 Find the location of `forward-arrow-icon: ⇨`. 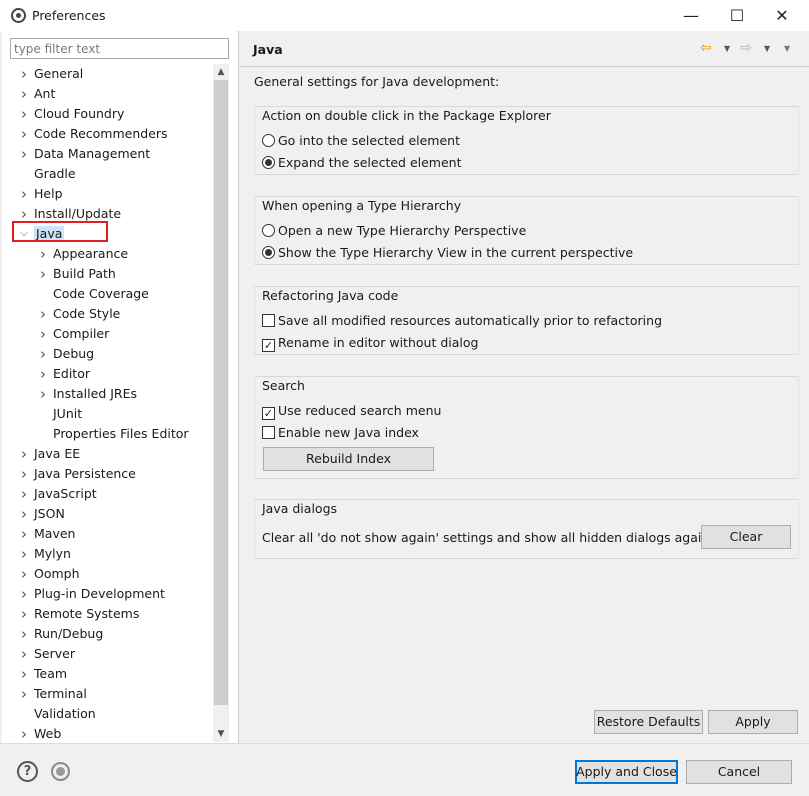

forward-arrow-icon: ⇨ is located at coordinates (746, 48).